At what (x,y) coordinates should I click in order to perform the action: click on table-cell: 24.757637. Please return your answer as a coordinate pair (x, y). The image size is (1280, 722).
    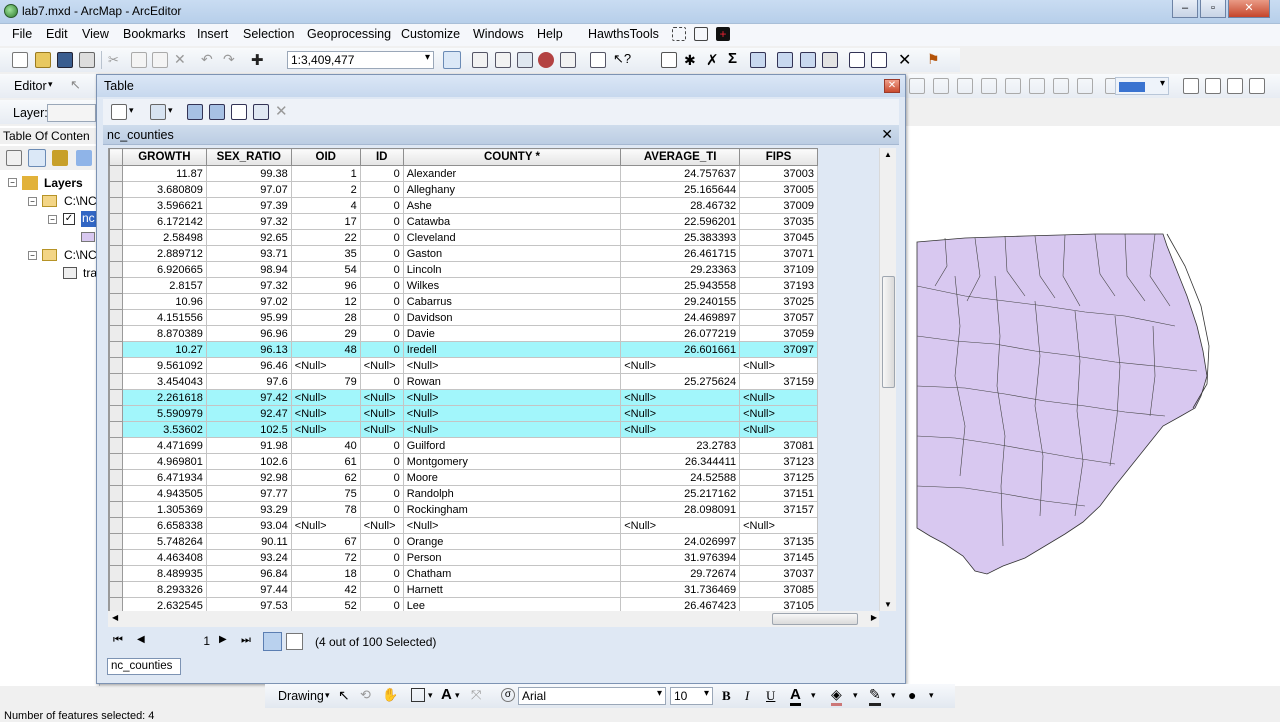
    Looking at the image, I should click on (680, 173).